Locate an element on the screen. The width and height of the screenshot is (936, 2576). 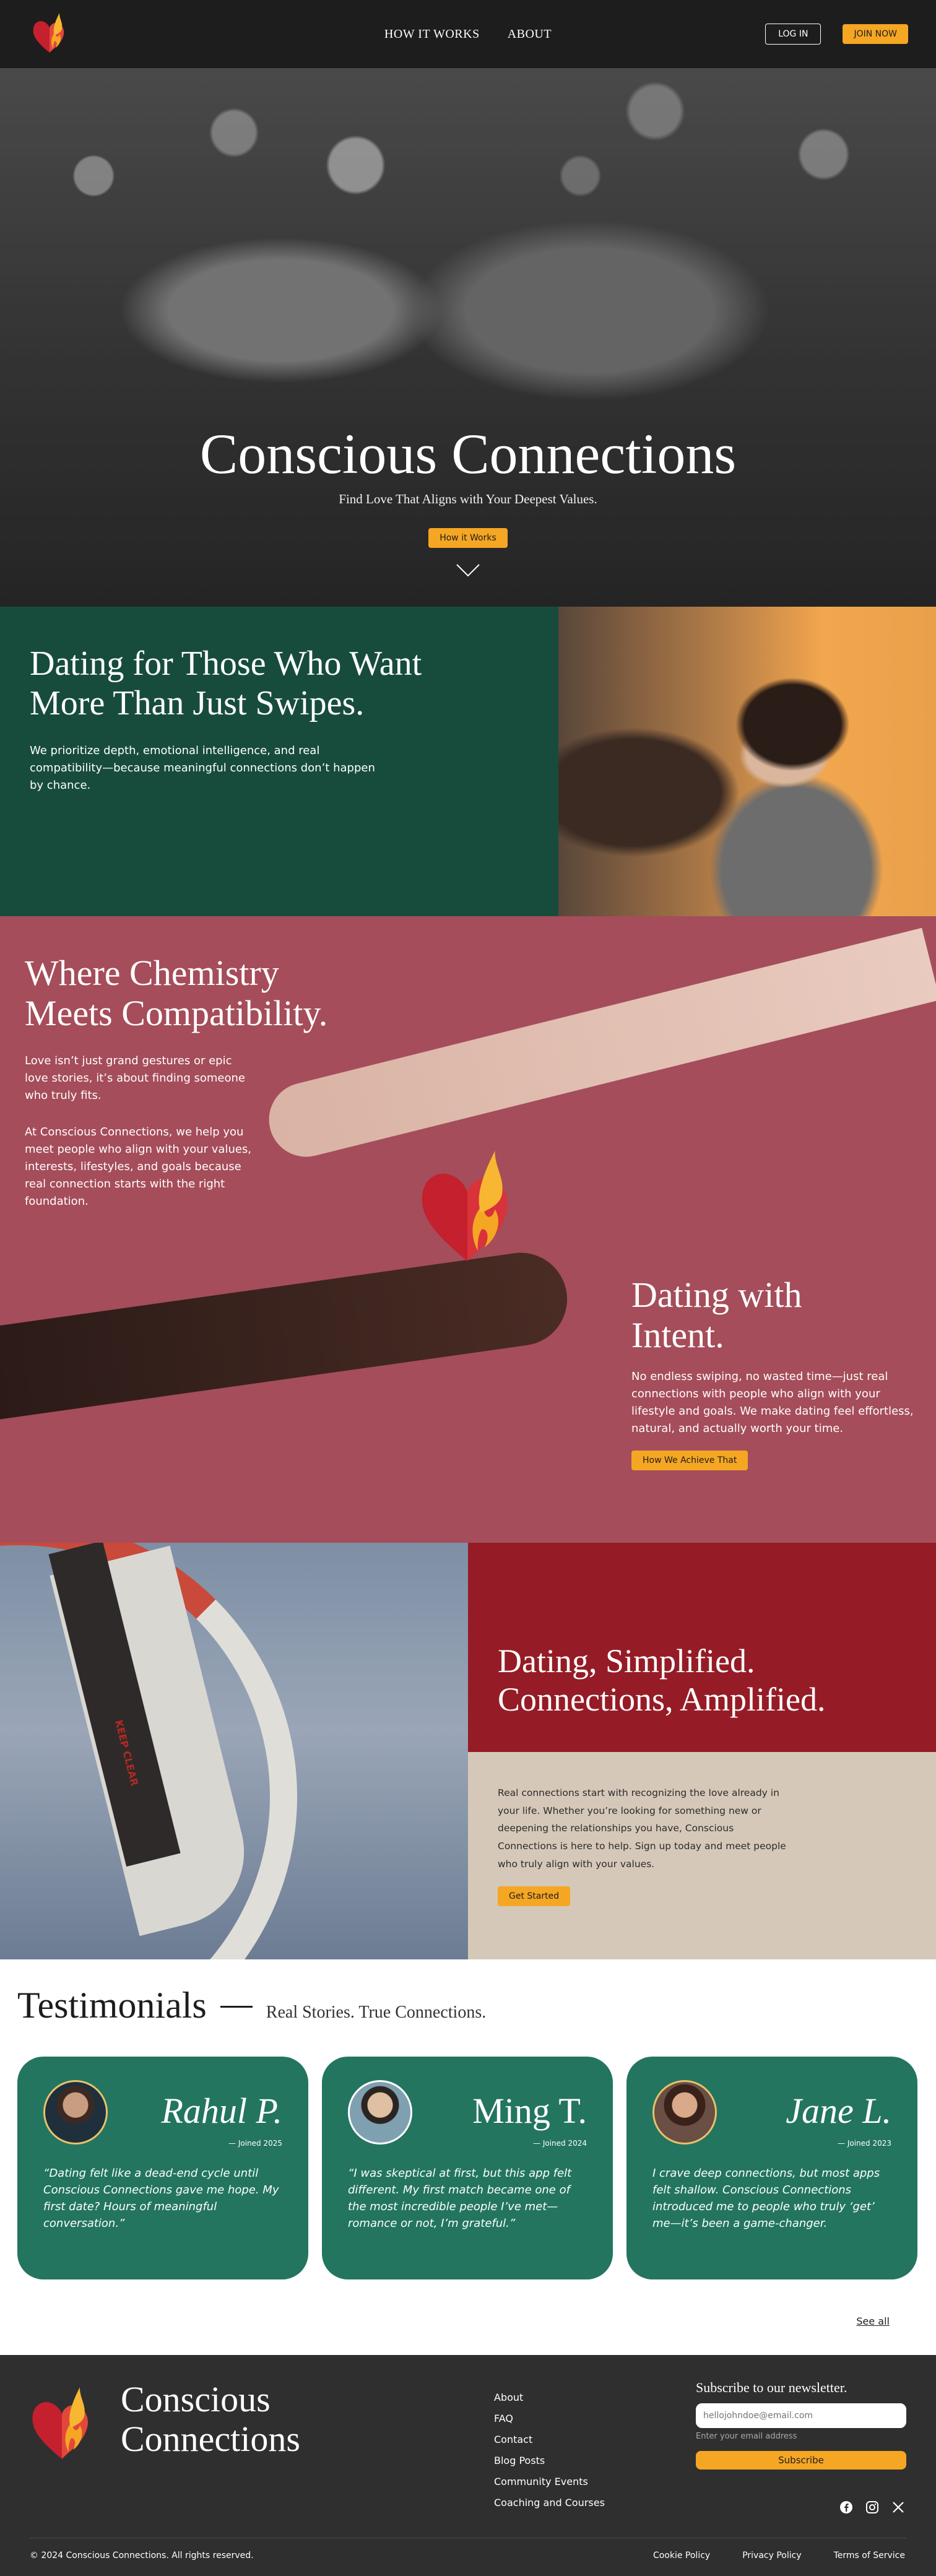
how-it-works-button: How it Works is located at coordinates (468, 538).